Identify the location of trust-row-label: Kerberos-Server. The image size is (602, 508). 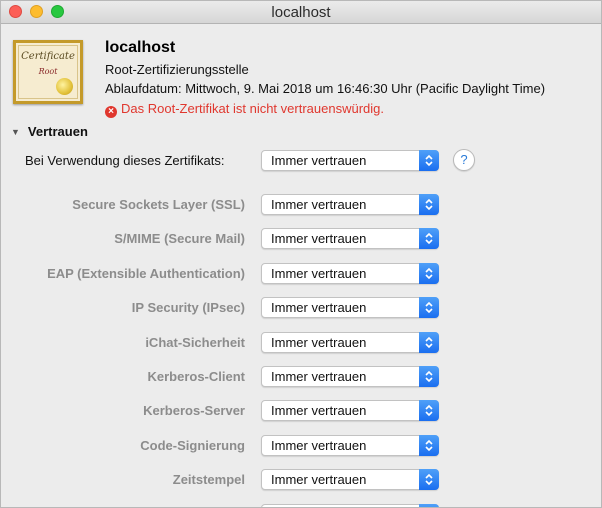
(194, 411).